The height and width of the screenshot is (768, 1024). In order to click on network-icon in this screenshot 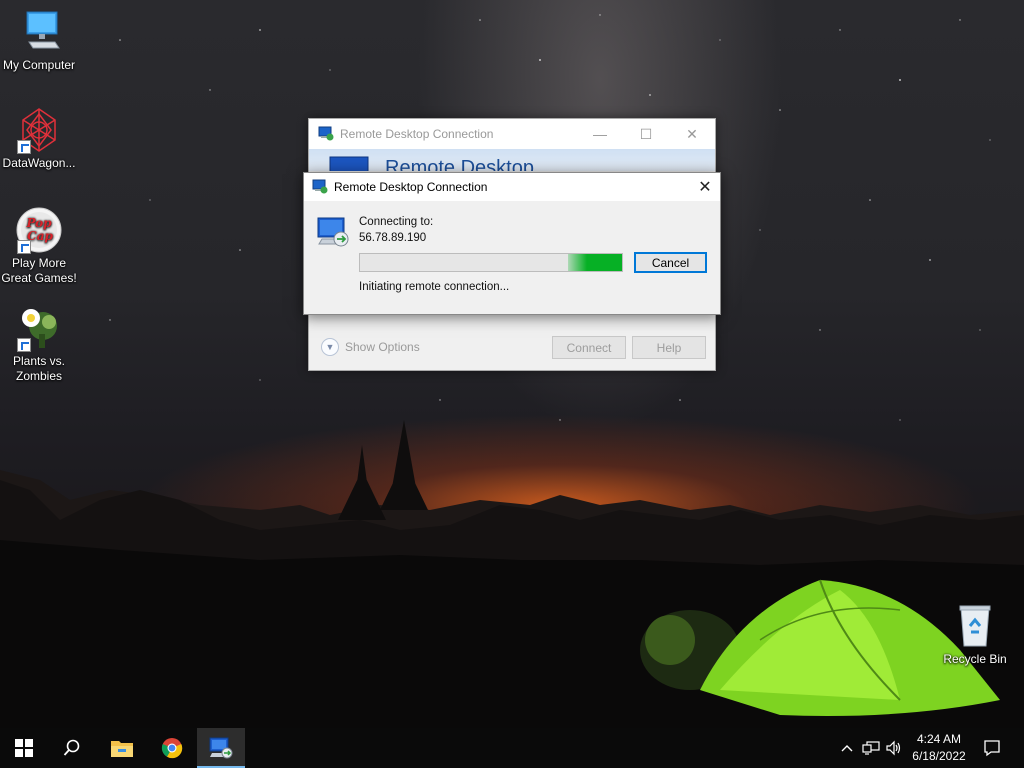, I will do `click(871, 748)`.